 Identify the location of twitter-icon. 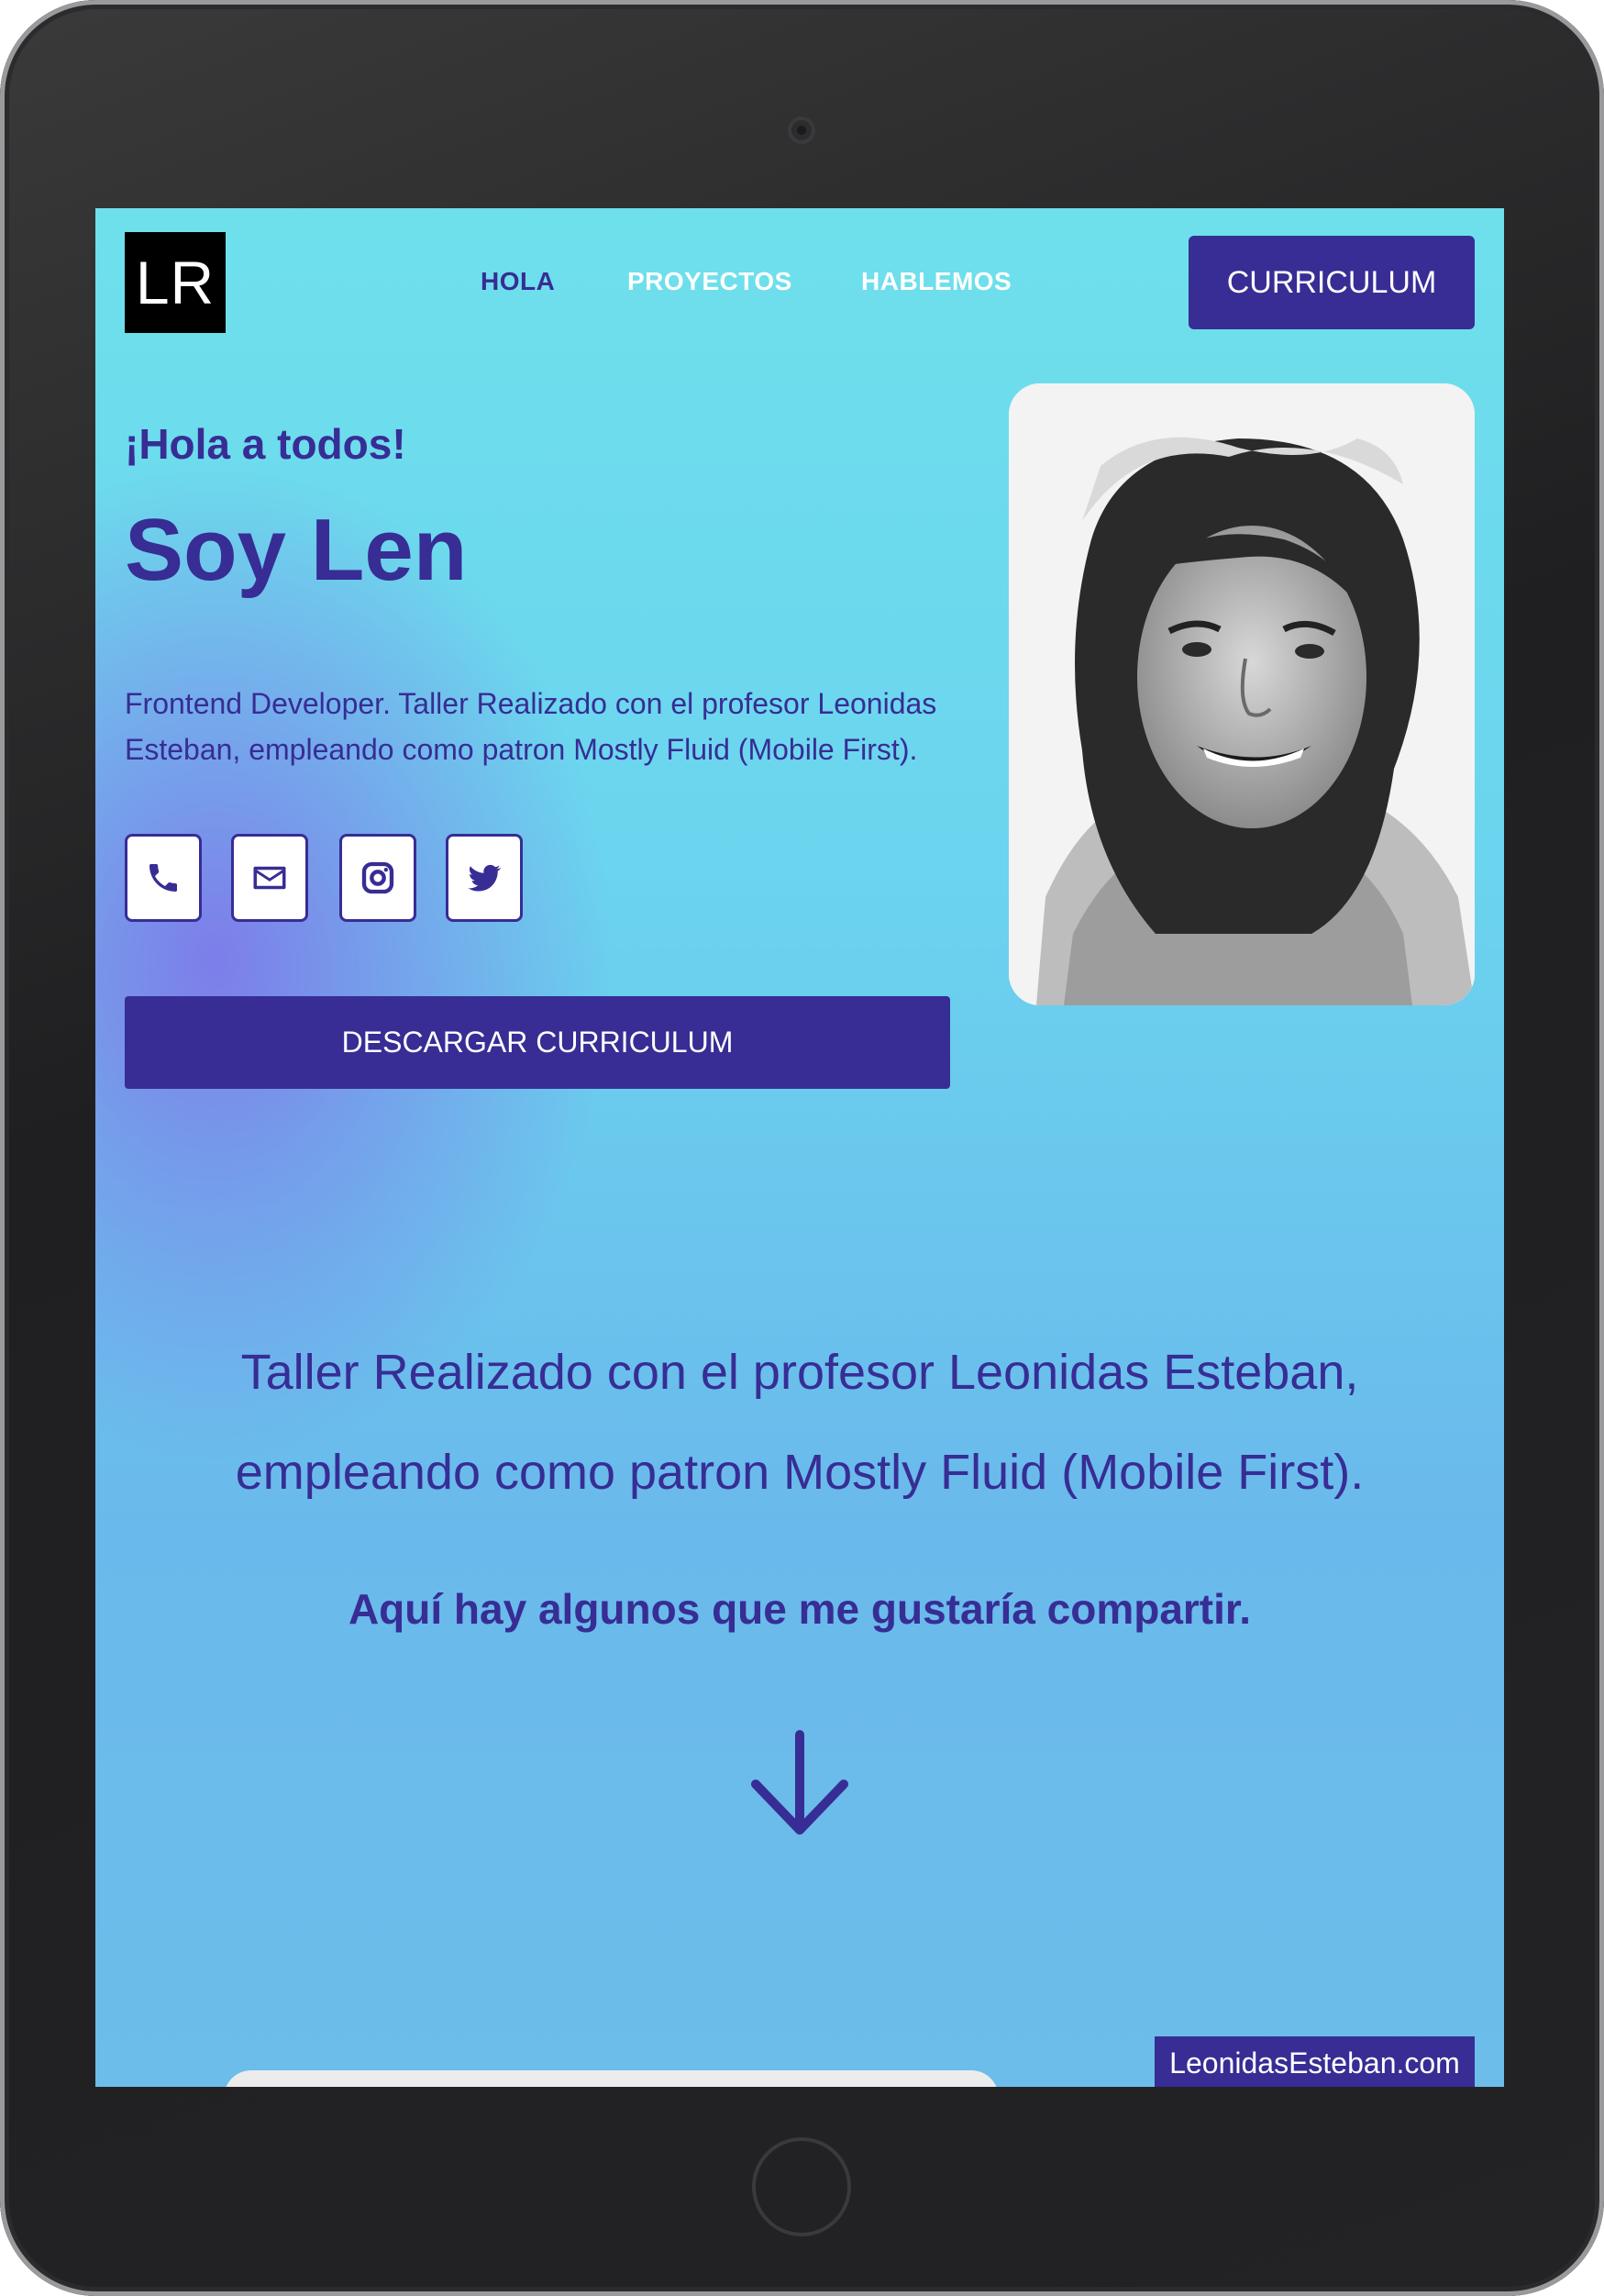
(485, 878).